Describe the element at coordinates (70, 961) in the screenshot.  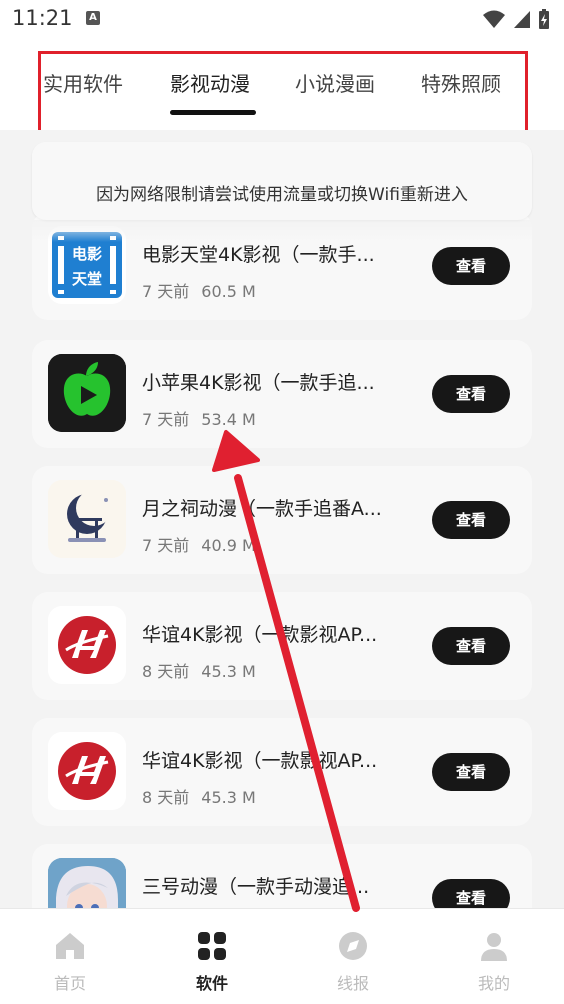
I see `nav-home: 首页` at that location.